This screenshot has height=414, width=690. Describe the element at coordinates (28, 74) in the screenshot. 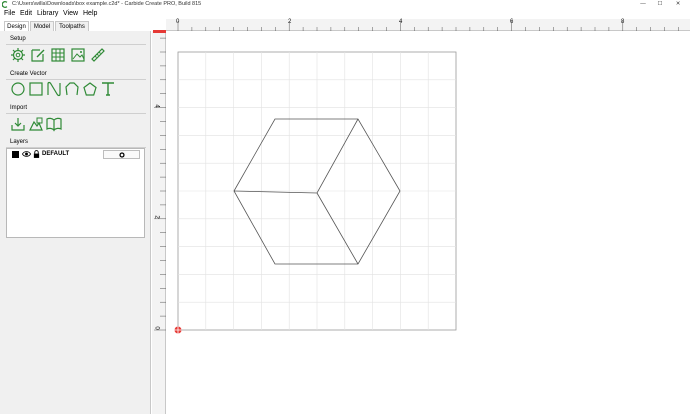

I see `create-vector-label: Create Vector` at that location.